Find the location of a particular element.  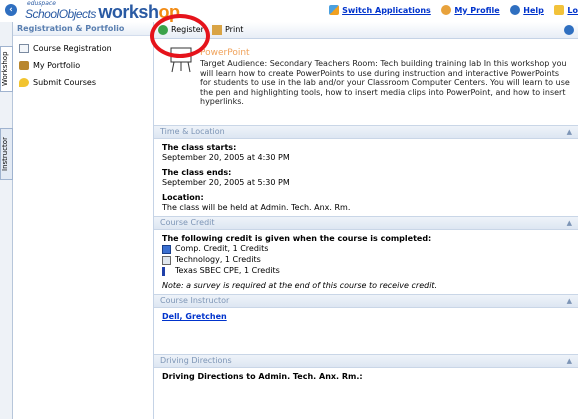

help-label: Help is located at coordinates (533, 10).